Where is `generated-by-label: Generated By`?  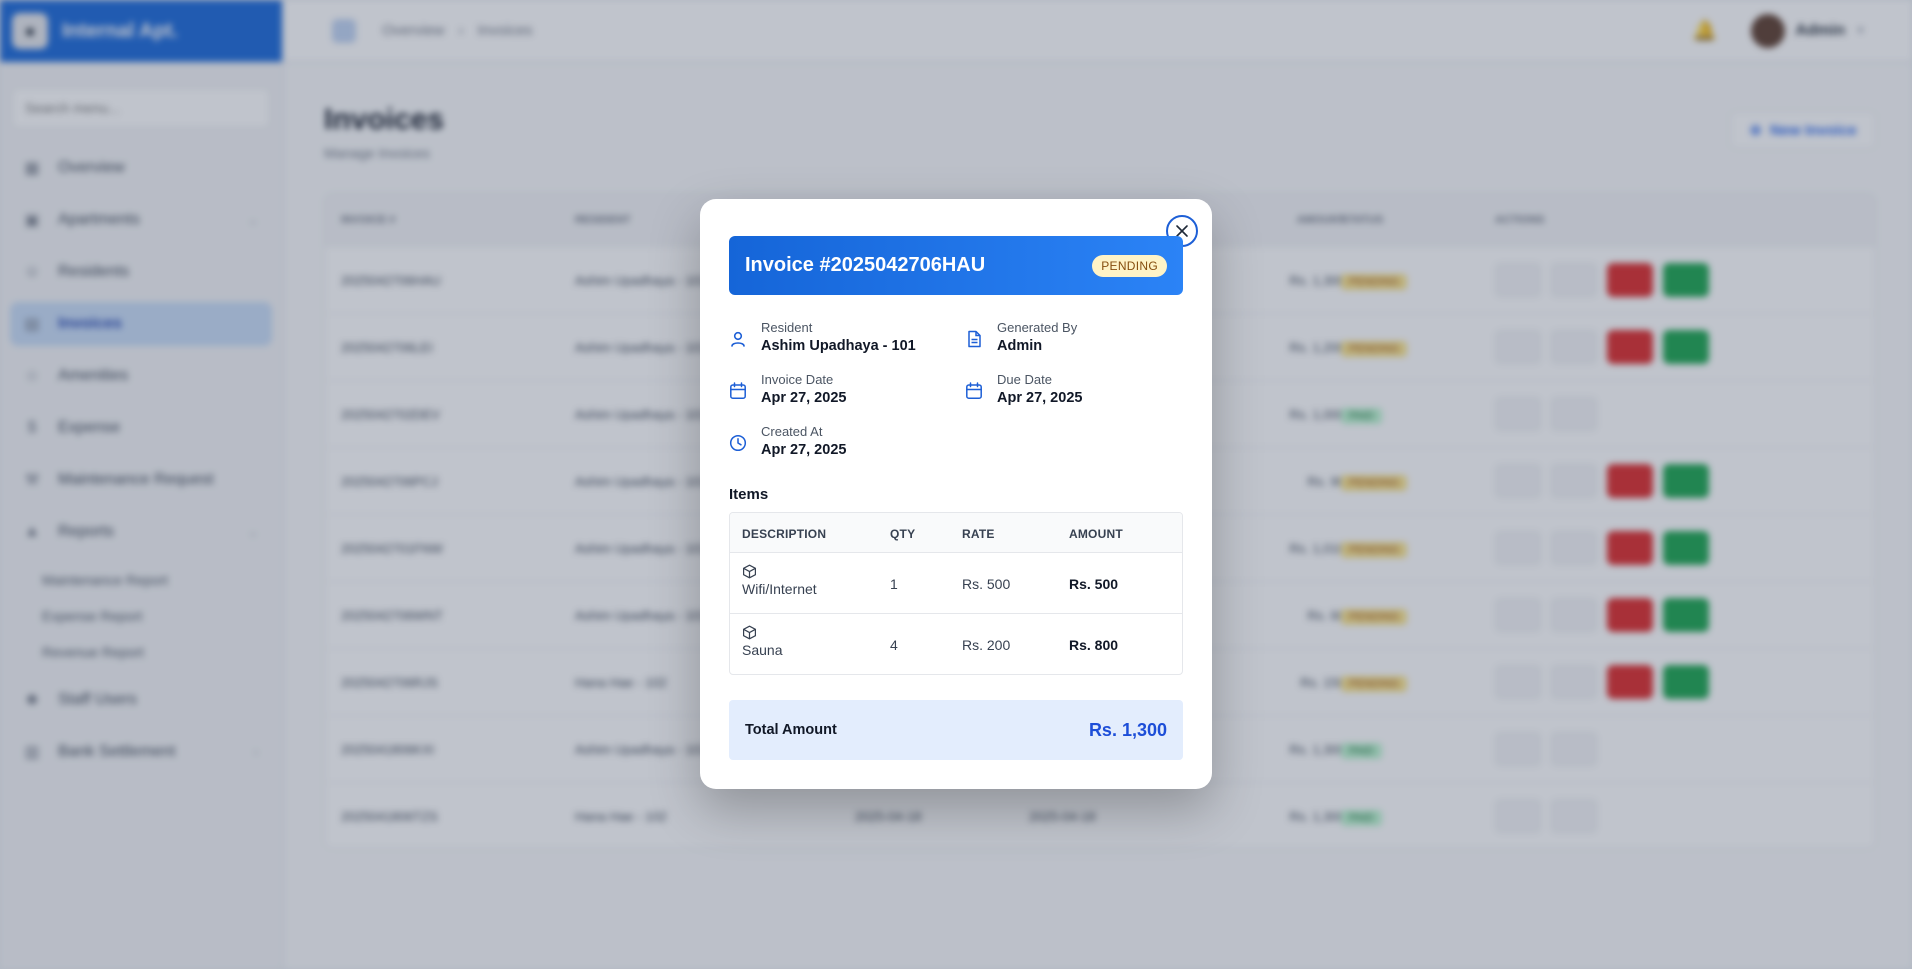 generated-by-label: Generated By is located at coordinates (1037, 327).